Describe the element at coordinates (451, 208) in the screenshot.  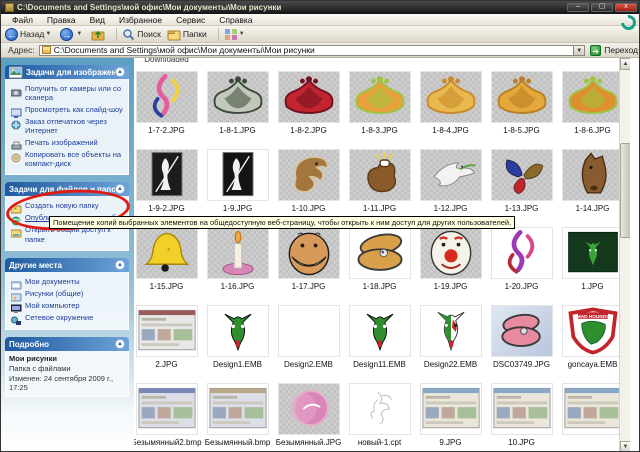
I see `file-label: 1-12.JPG` at that location.